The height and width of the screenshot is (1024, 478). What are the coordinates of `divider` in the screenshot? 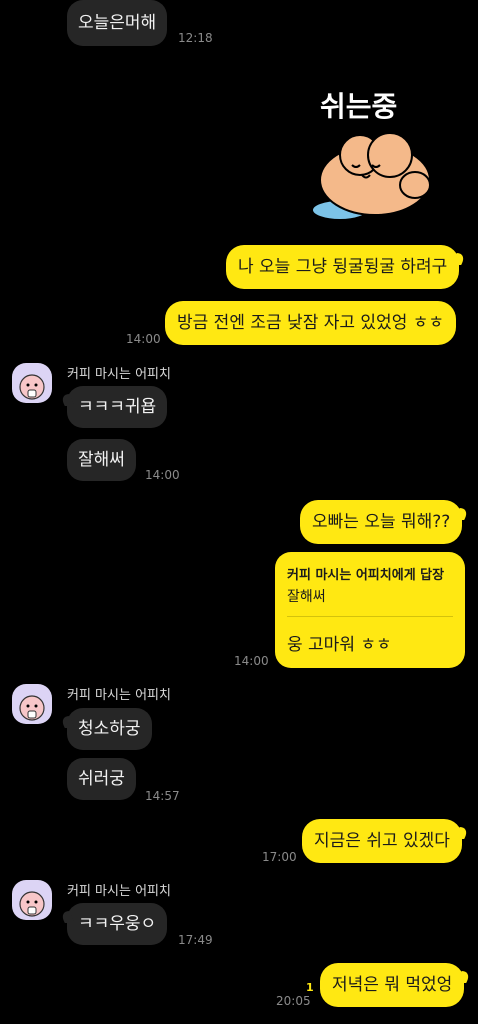 It's located at (370, 616).